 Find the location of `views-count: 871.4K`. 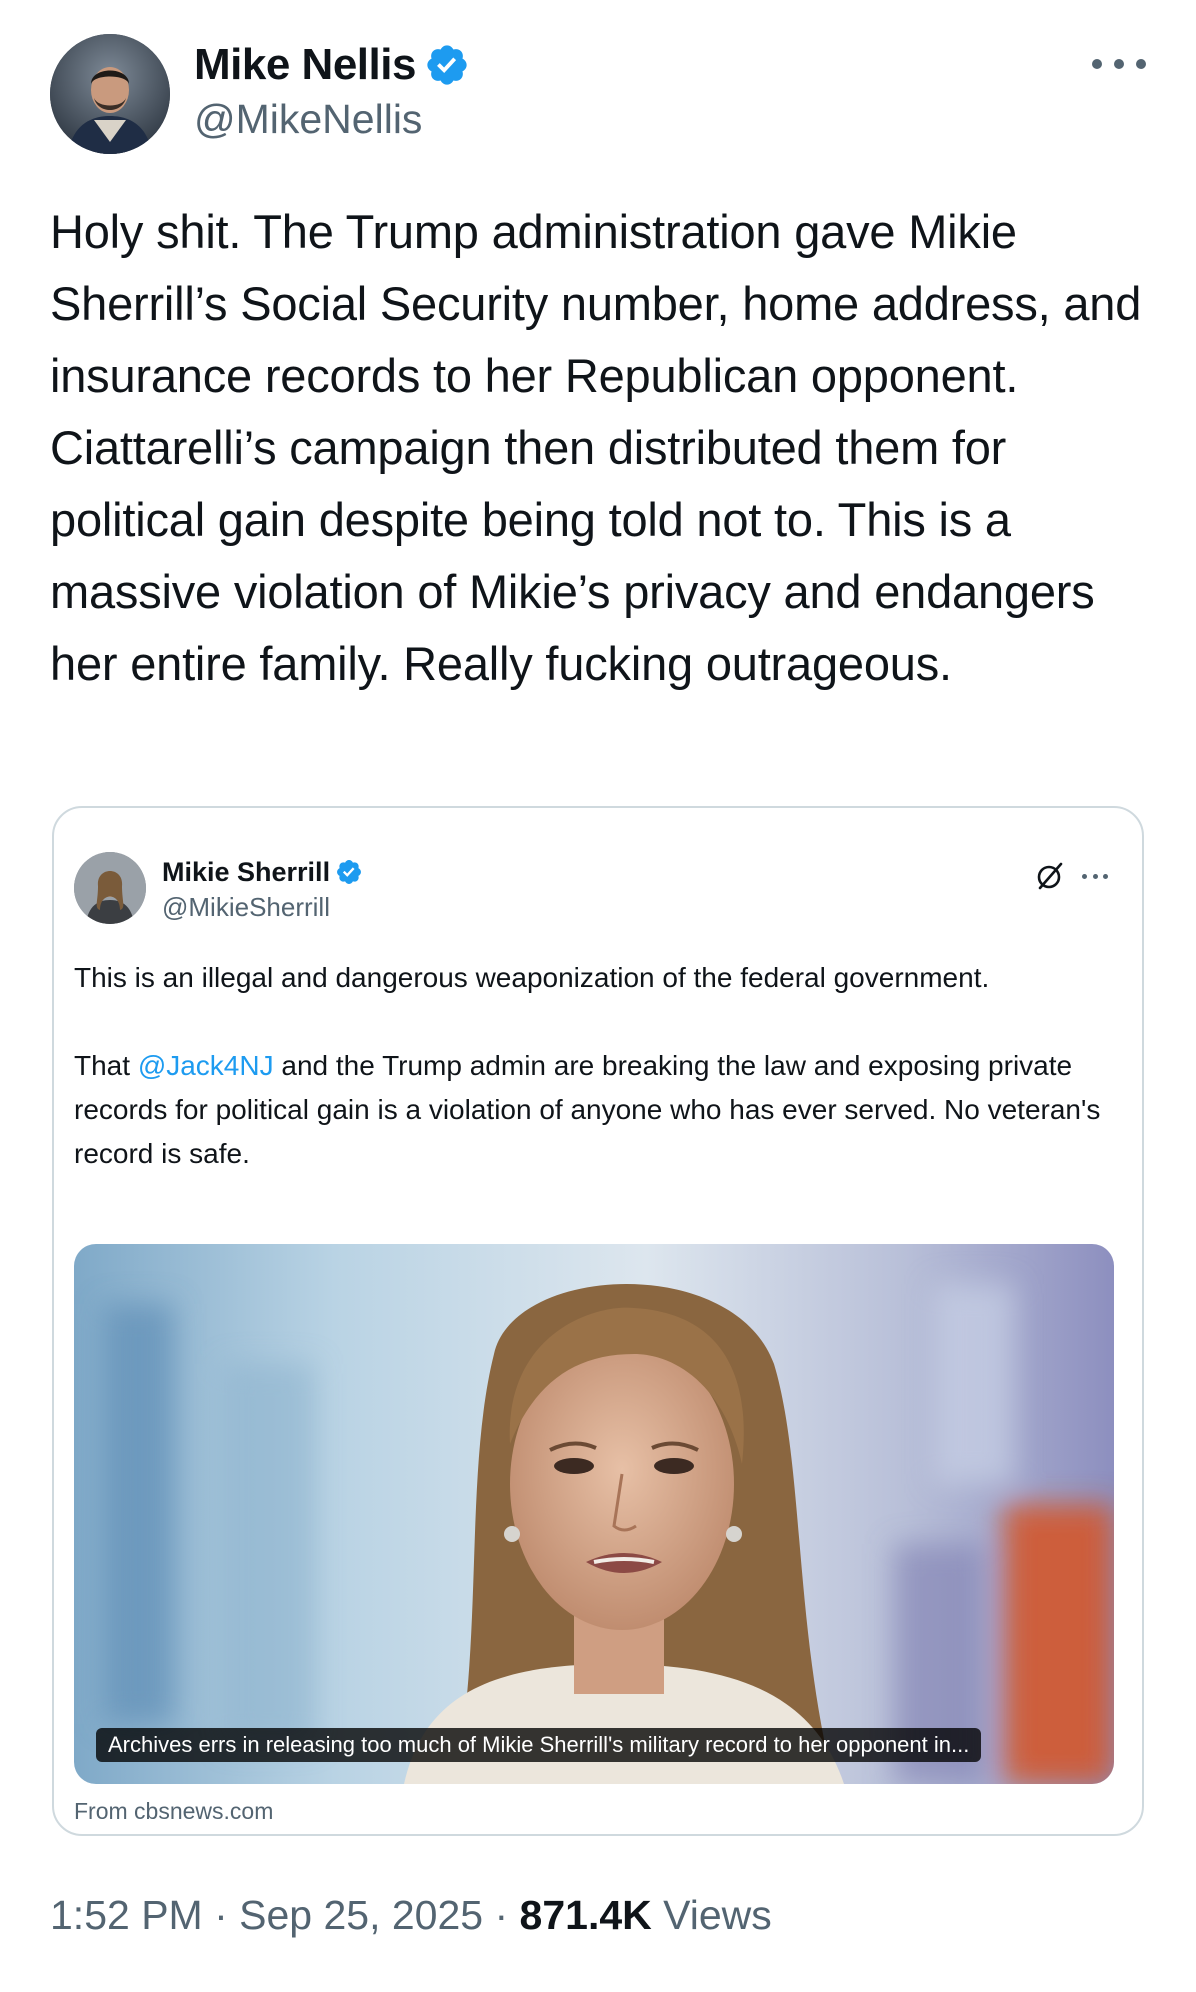

views-count: 871.4K is located at coordinates (586, 1915).